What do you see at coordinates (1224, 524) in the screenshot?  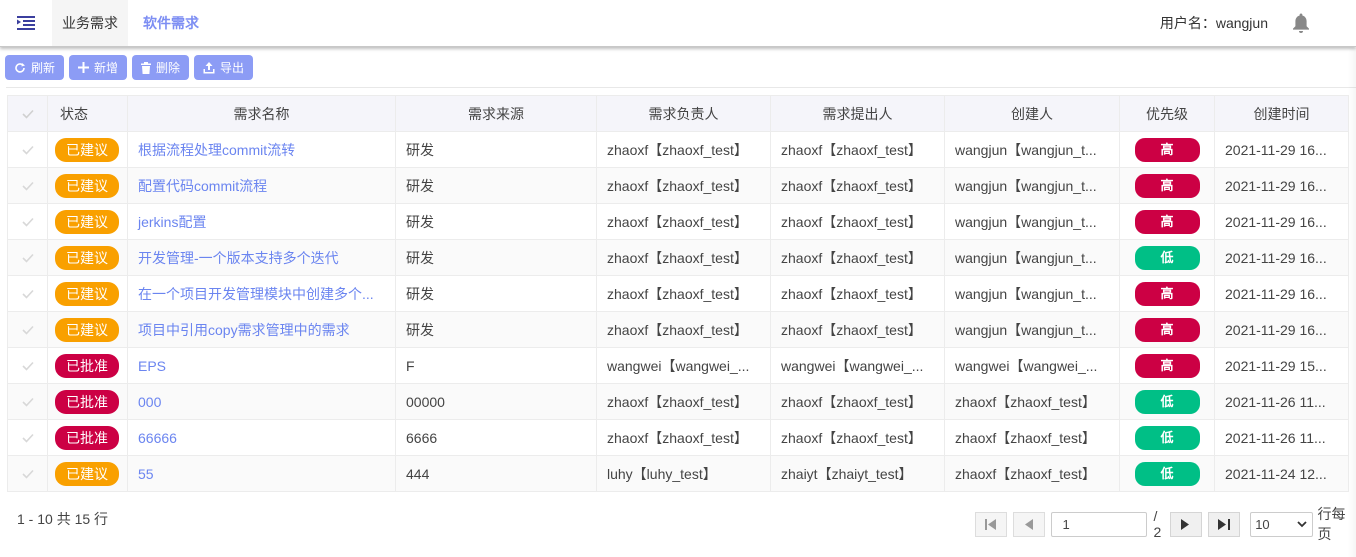 I see `last-page-button` at bounding box center [1224, 524].